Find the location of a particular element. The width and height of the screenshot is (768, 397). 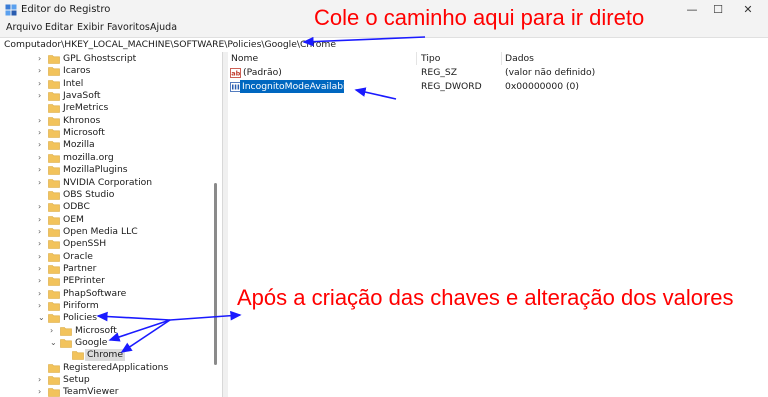

tree-node-label: Policies is located at coordinates (80, 318).